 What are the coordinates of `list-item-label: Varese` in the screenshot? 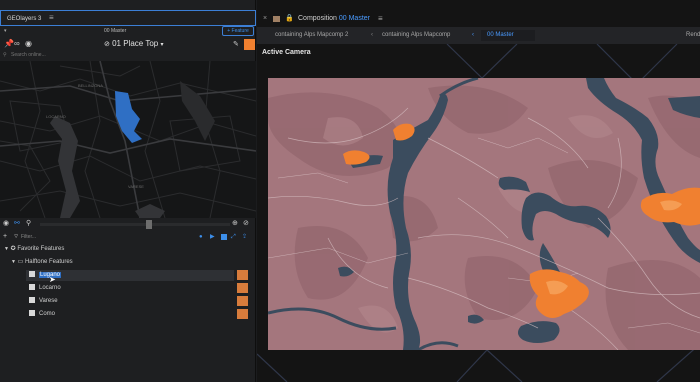 It's located at (48, 301).